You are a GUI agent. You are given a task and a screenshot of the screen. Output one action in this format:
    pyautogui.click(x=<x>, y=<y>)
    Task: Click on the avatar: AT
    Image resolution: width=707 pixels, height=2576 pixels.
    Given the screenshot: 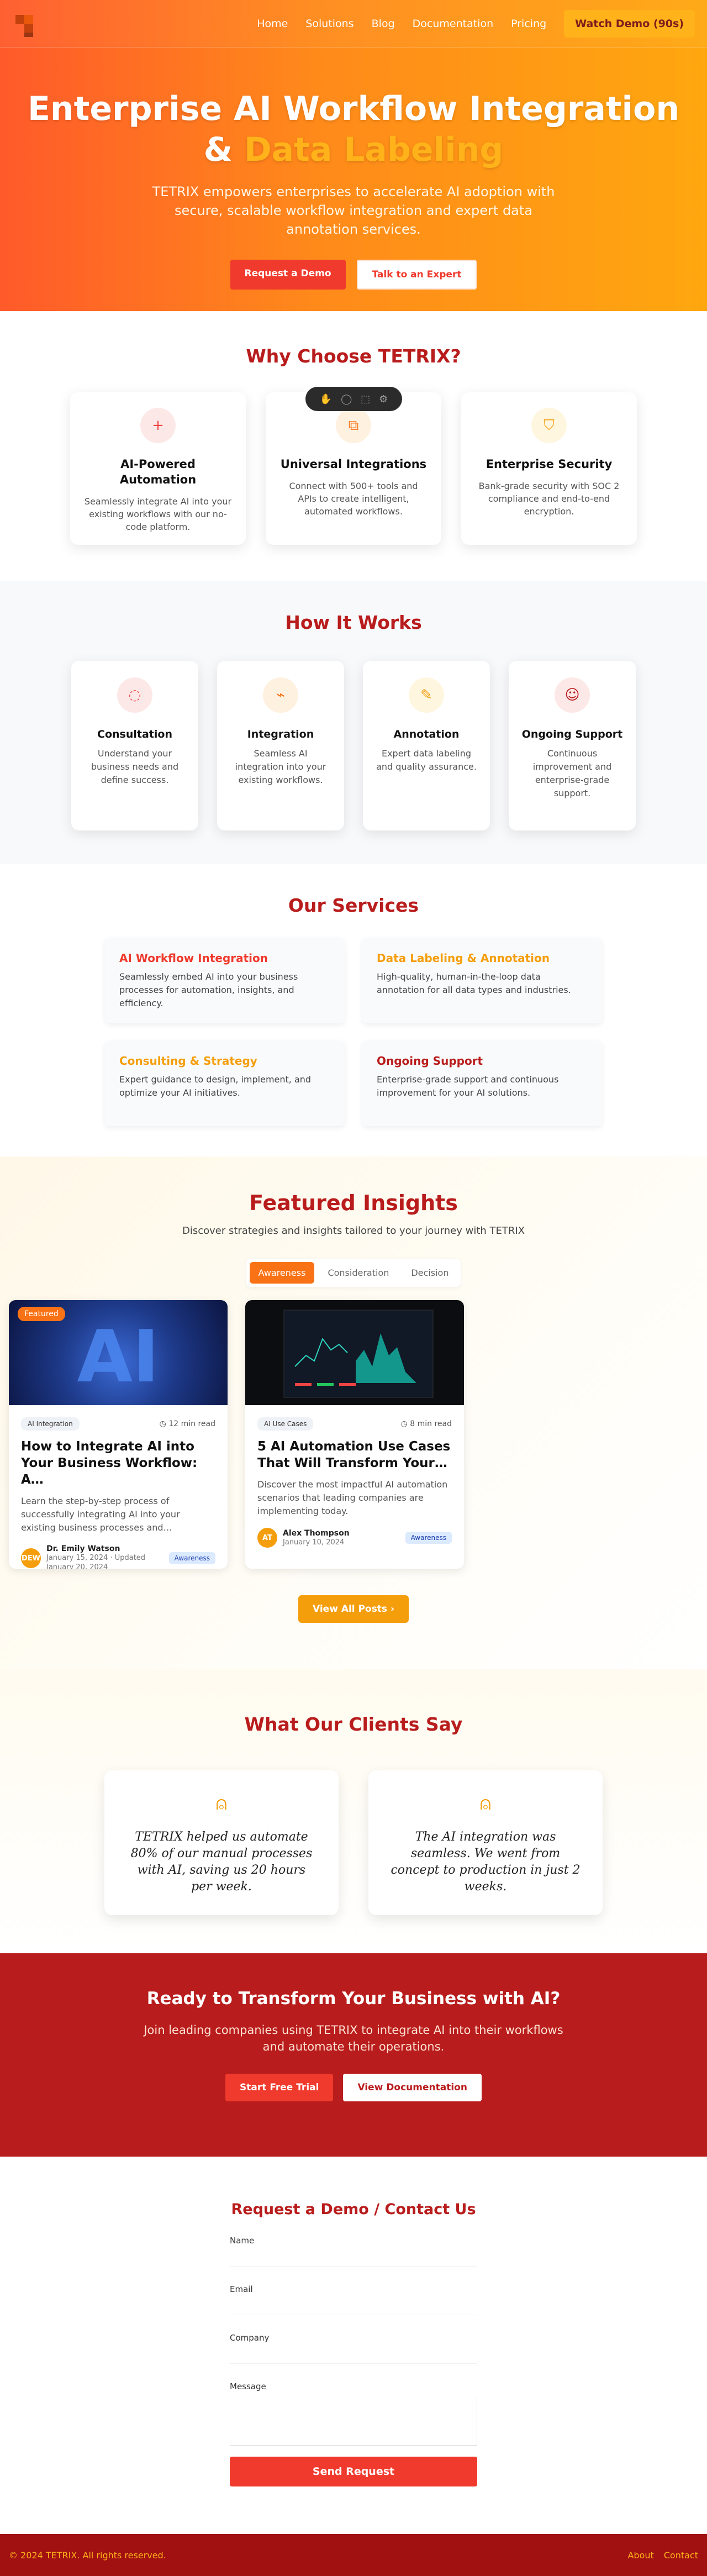 What is the action you would take?
    pyautogui.click(x=267, y=1538)
    